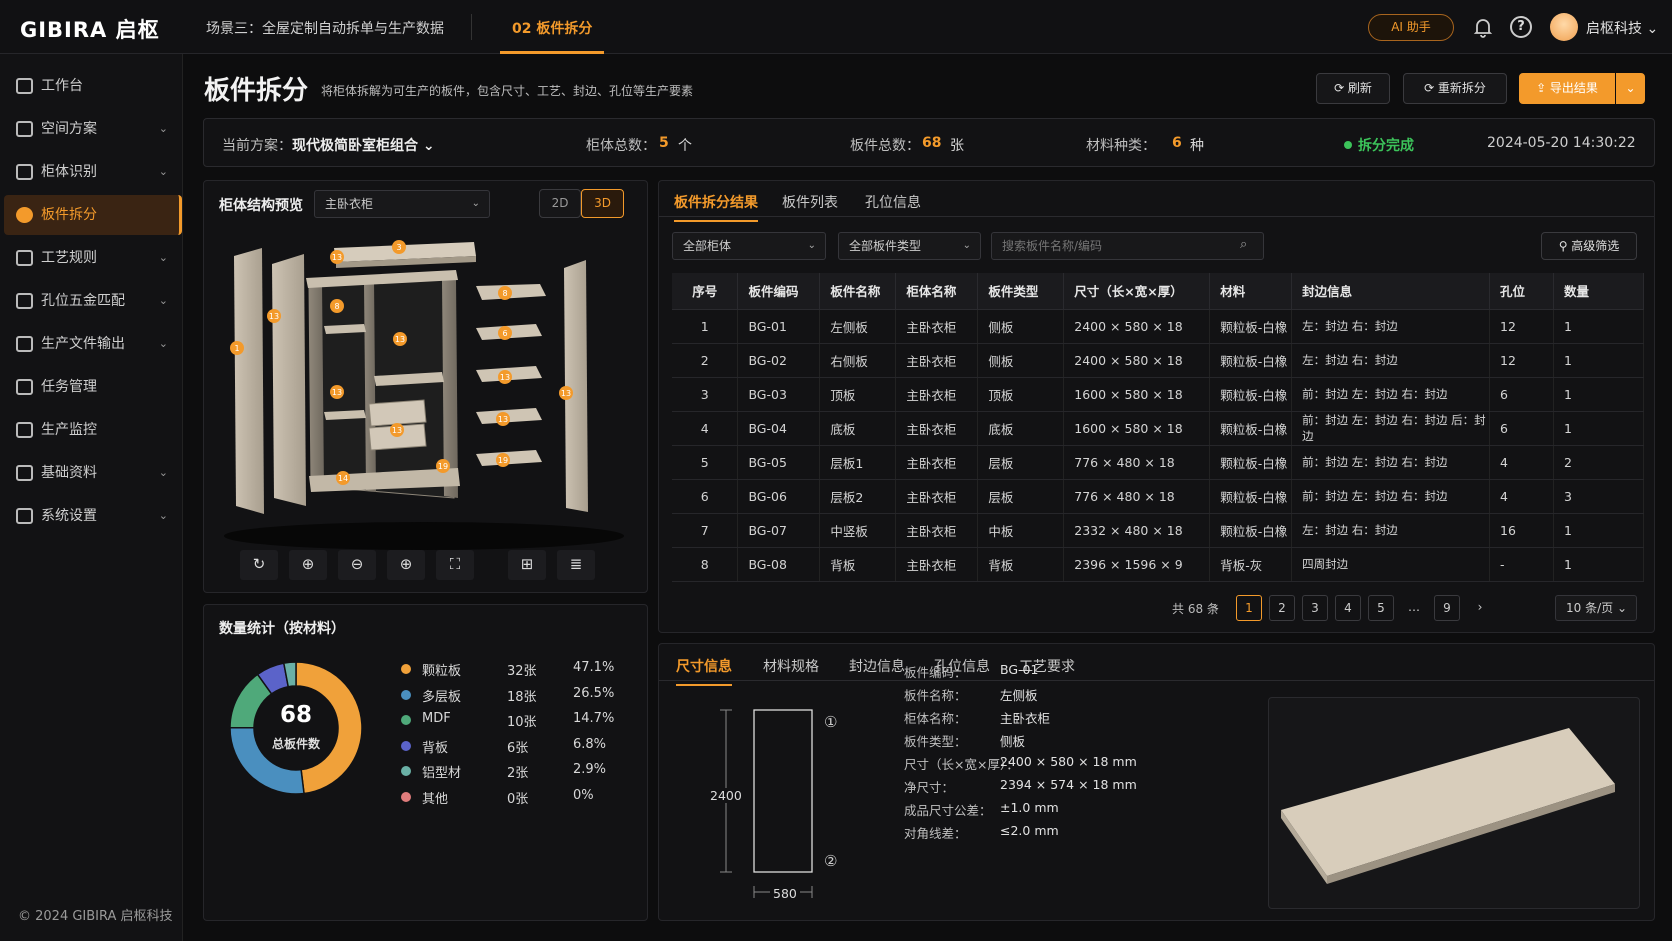 This screenshot has width=1672, height=941. I want to click on prev-page-button: ‹, so click(1216, 608).